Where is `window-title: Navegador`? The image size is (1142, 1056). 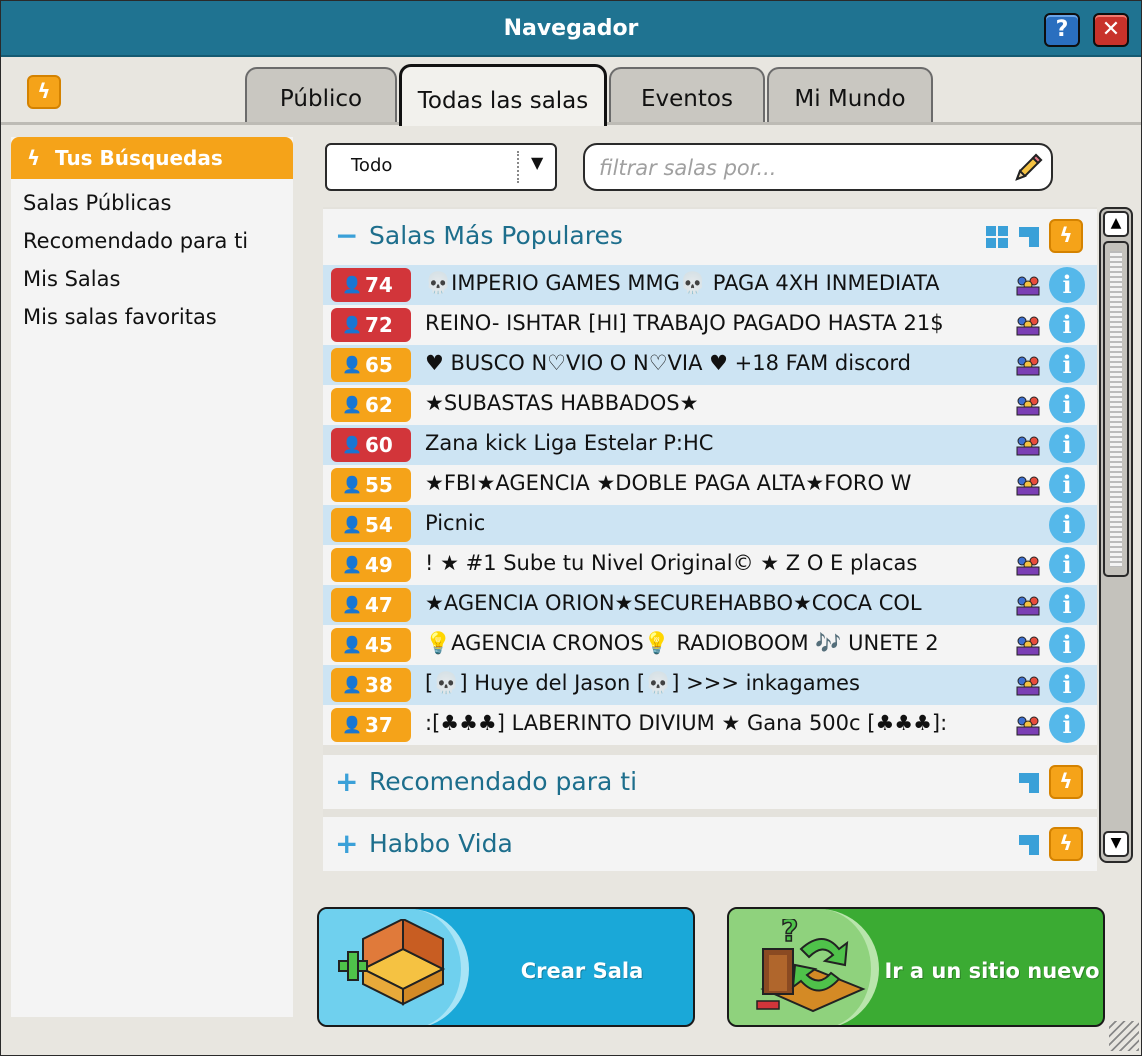 window-title: Navegador is located at coordinates (571, 28).